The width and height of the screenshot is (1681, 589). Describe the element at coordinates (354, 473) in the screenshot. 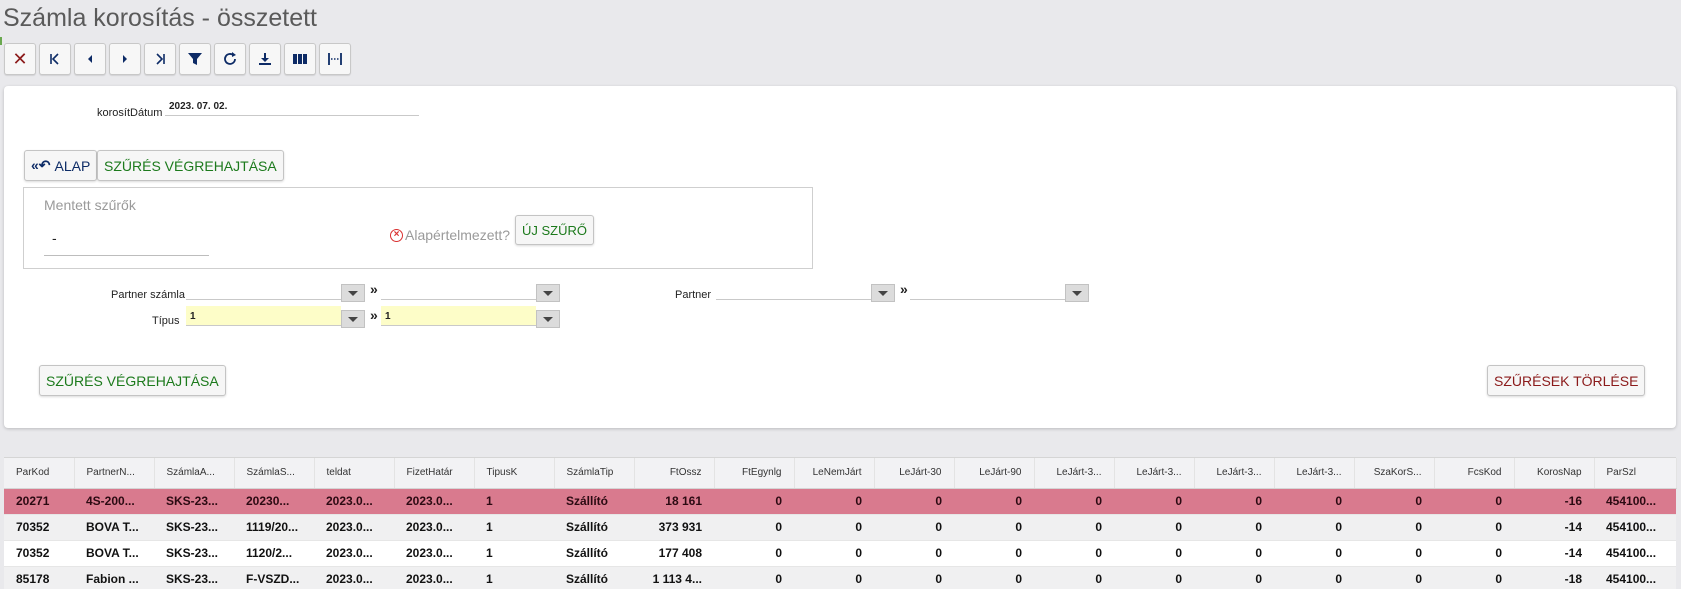

I see `column-header: teldat` at that location.